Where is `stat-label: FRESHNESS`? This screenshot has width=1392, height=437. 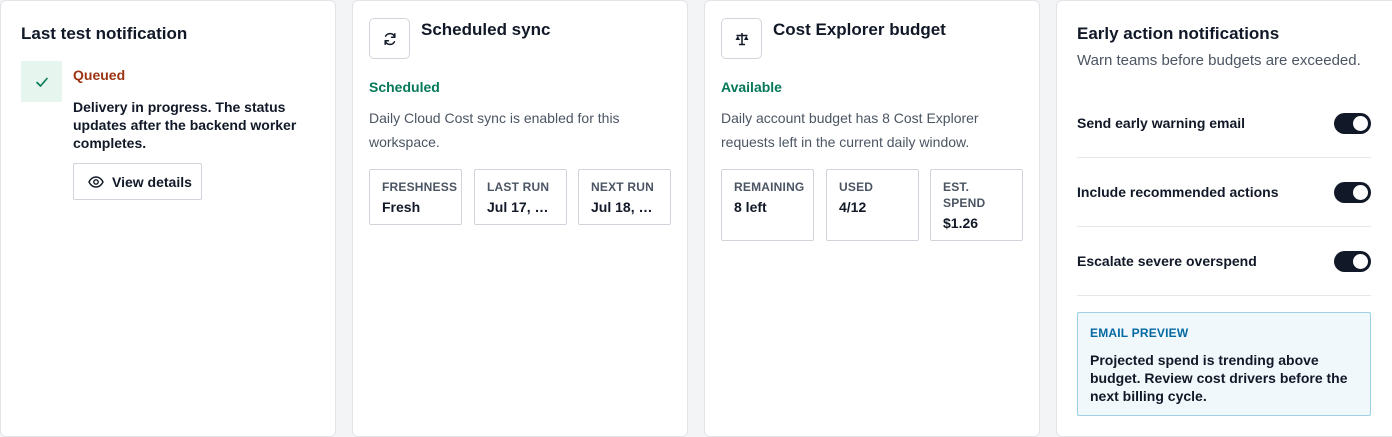 stat-label: FRESHNESS is located at coordinates (420, 187).